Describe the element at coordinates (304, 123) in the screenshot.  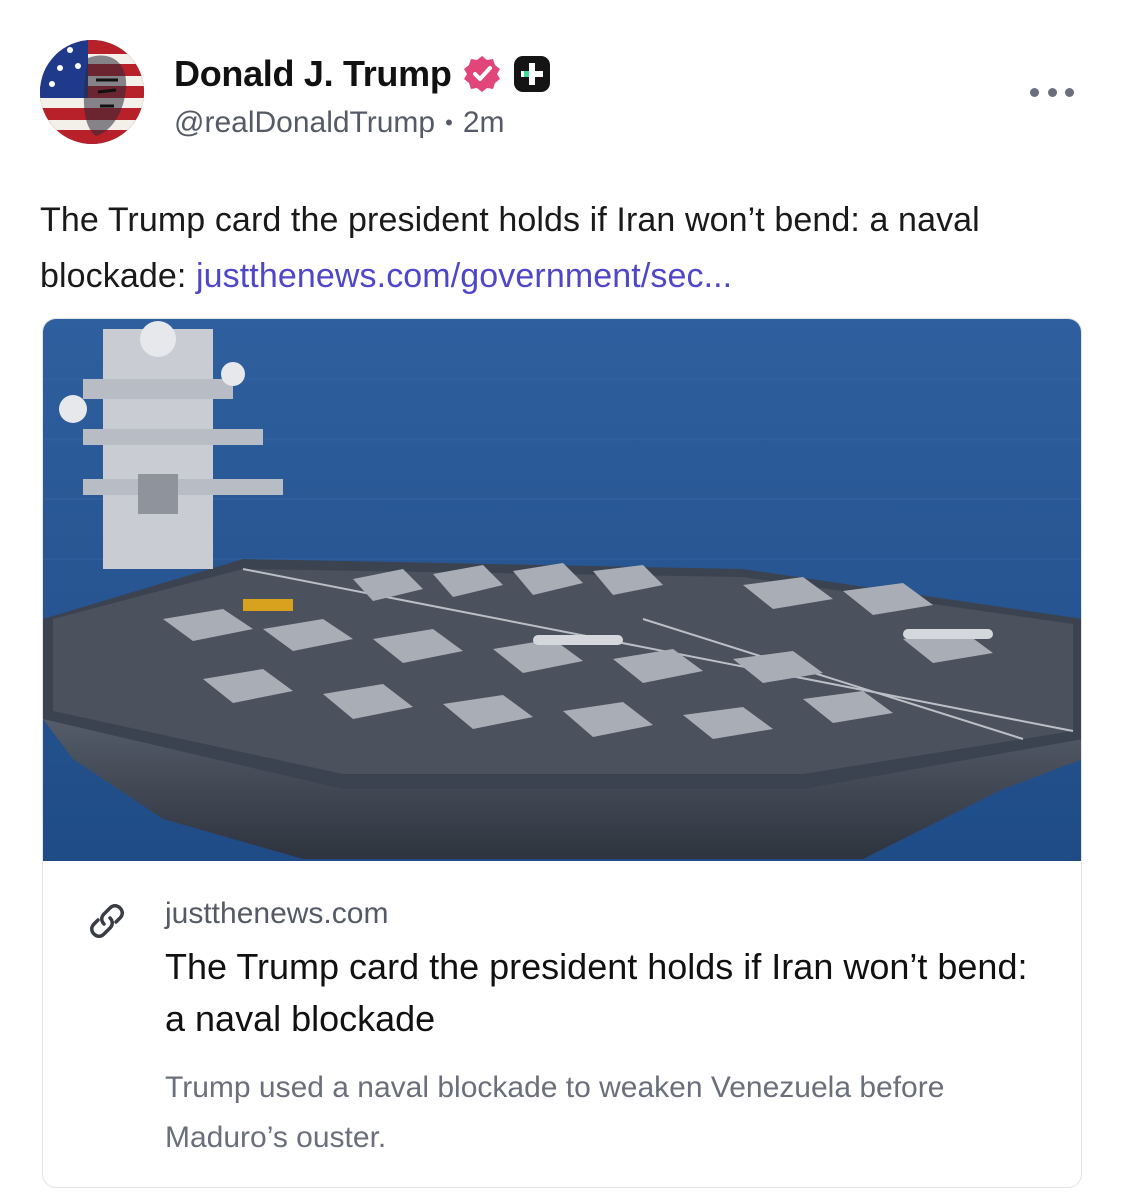
I see `handle: @realDonaldTrump` at that location.